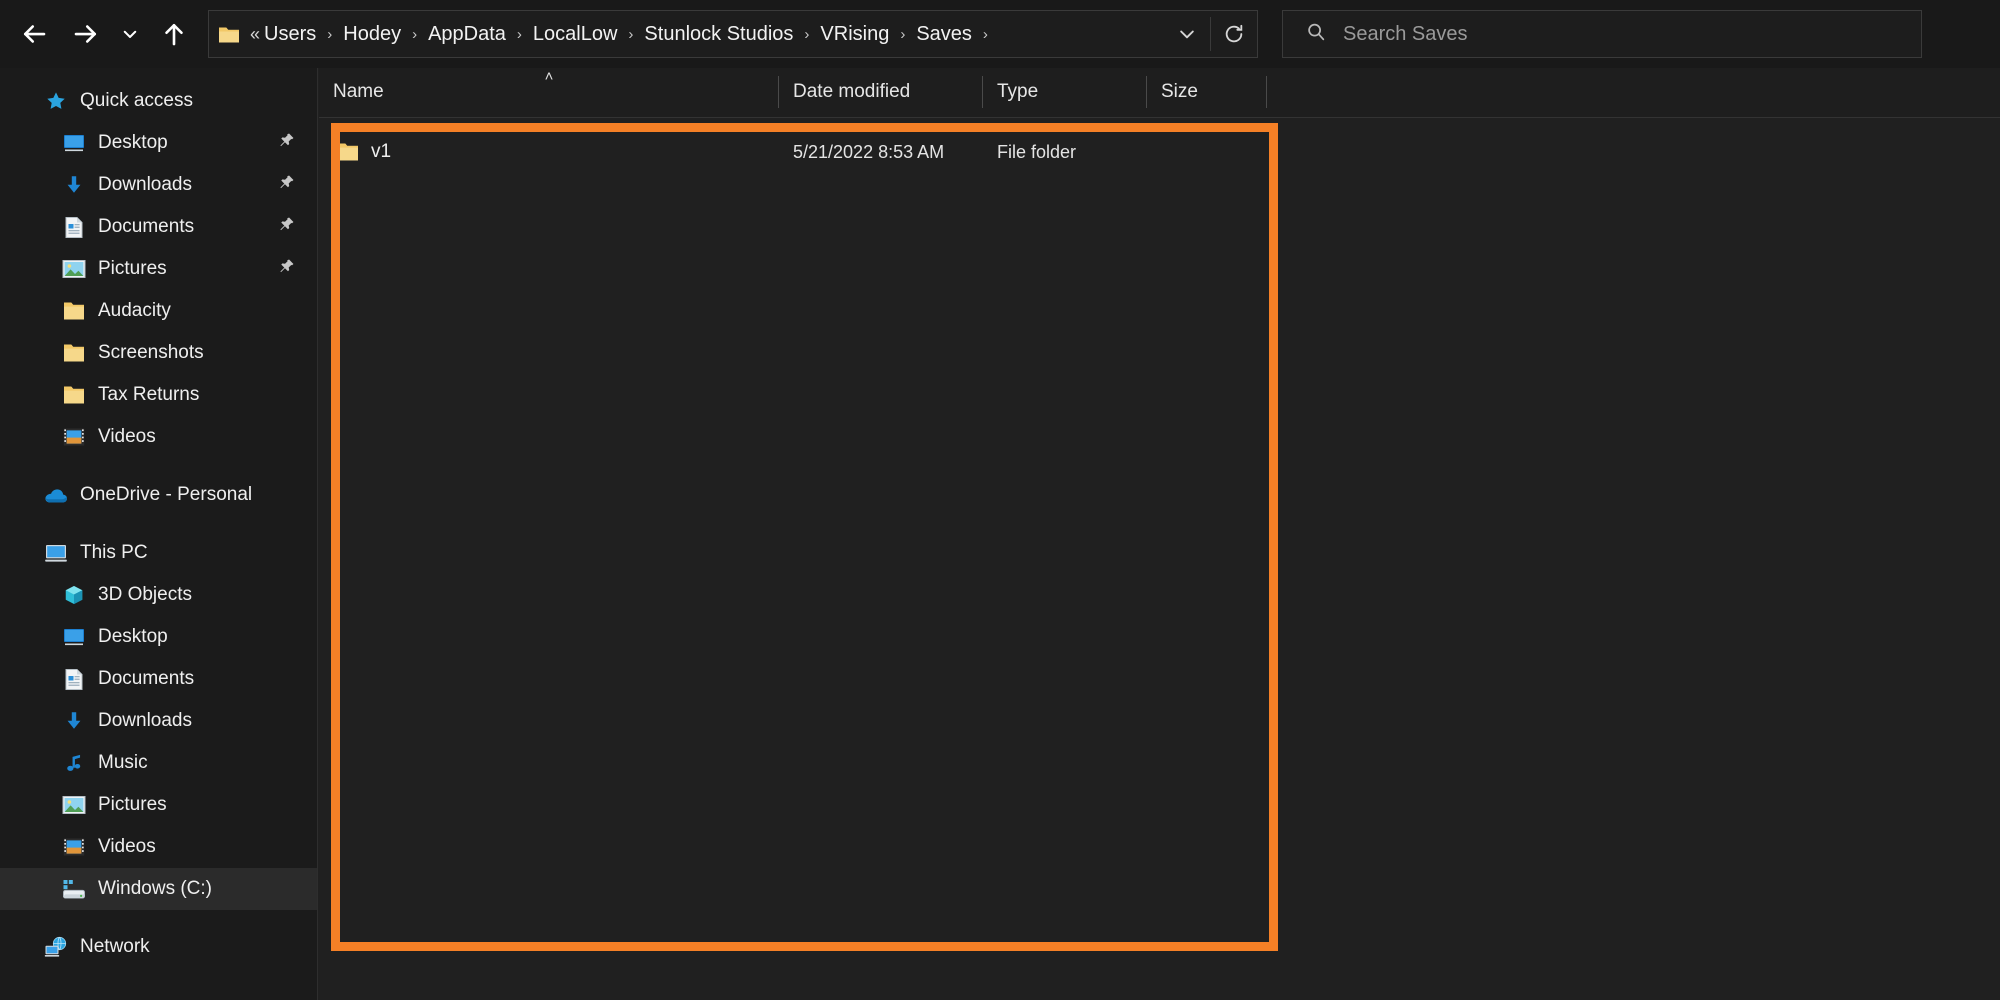 The image size is (2000, 1000). I want to click on column-header-date-modified: Date modified, so click(881, 92).